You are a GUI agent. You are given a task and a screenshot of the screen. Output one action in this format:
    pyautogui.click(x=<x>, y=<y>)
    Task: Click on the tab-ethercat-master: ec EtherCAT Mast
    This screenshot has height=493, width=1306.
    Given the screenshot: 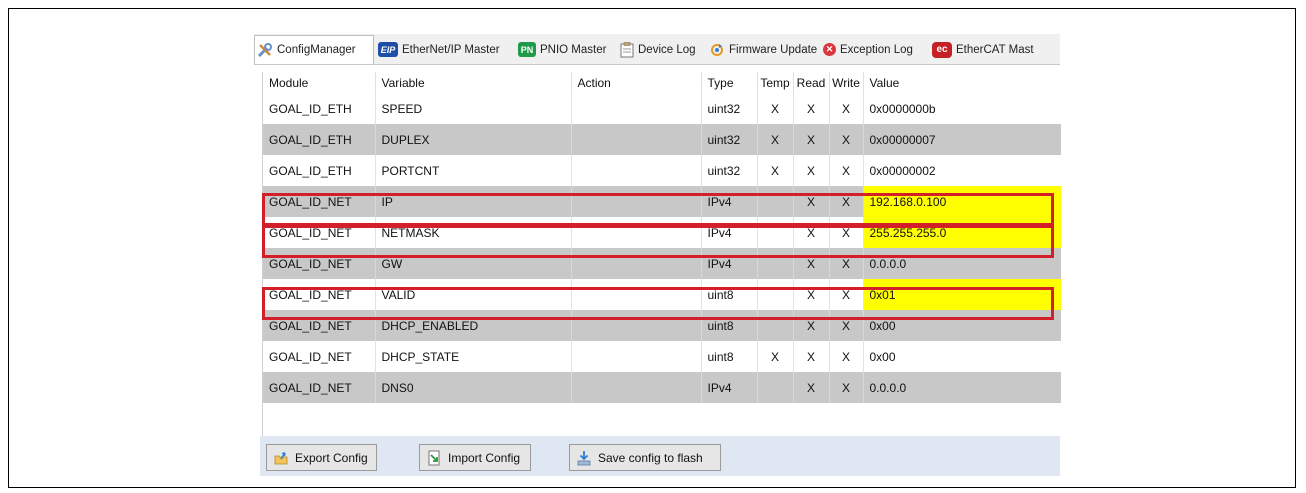 What is the action you would take?
    pyautogui.click(x=983, y=49)
    